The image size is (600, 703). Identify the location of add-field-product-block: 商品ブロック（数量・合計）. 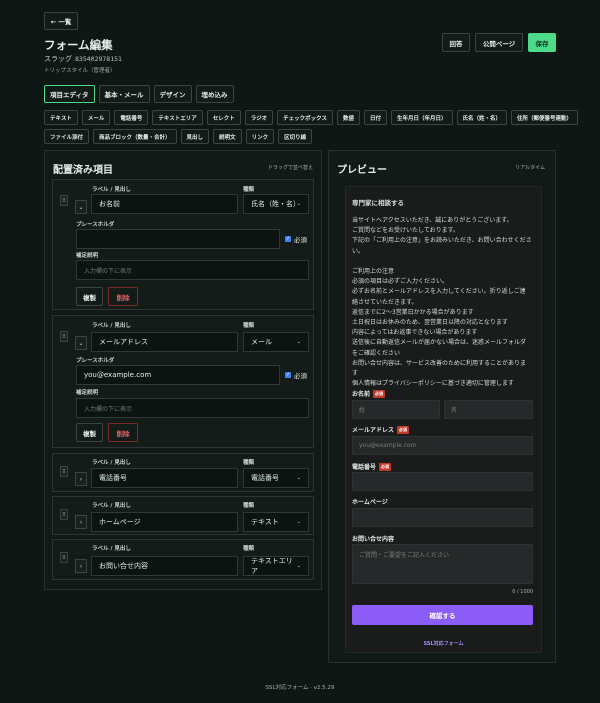
(135, 136).